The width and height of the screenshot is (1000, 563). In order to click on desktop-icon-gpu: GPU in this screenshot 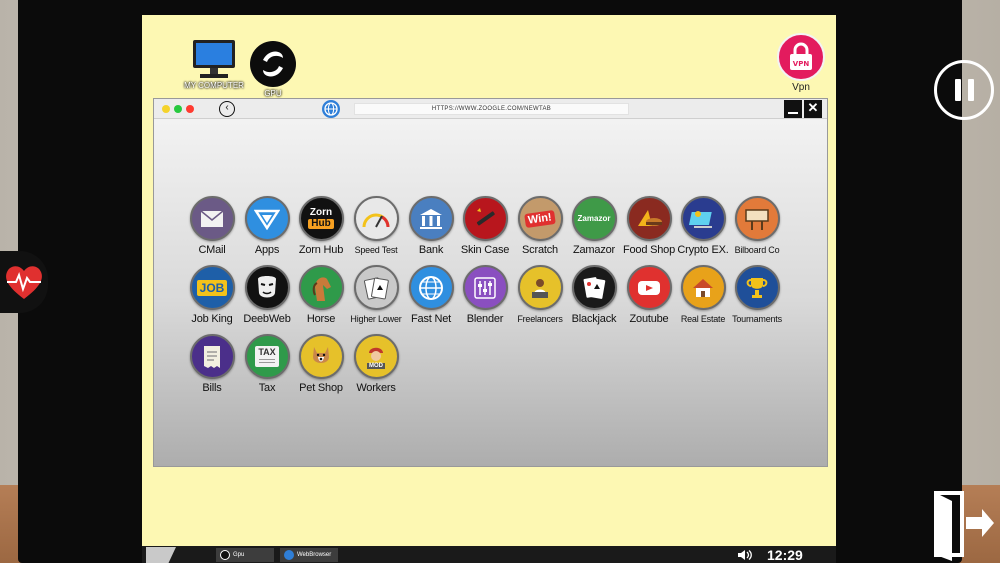, I will do `click(273, 69)`.